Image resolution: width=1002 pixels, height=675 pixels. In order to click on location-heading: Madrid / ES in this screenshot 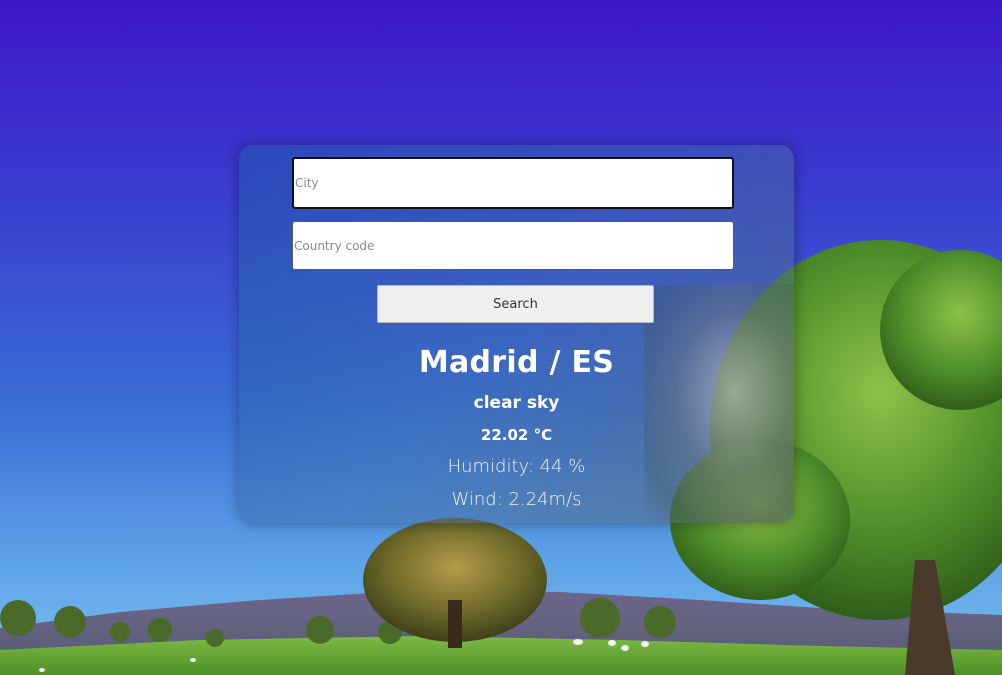, I will do `click(516, 362)`.